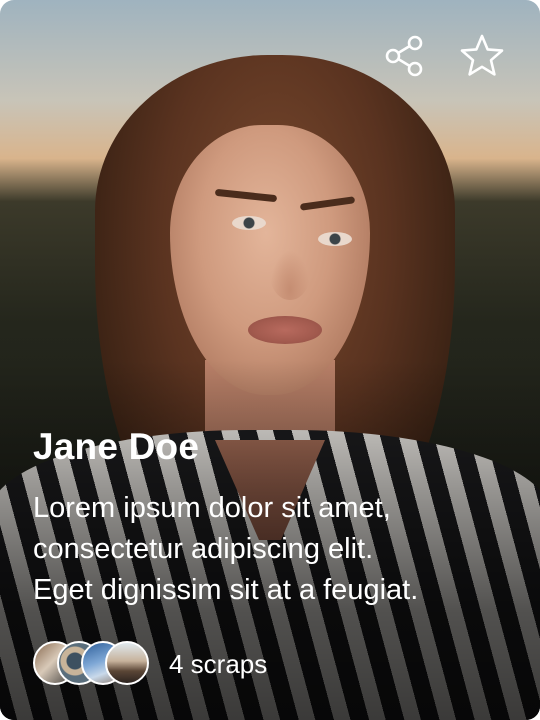 This screenshot has width=540, height=720. I want to click on description-line: Eget dignissim sit at a feugiat., so click(226, 590).